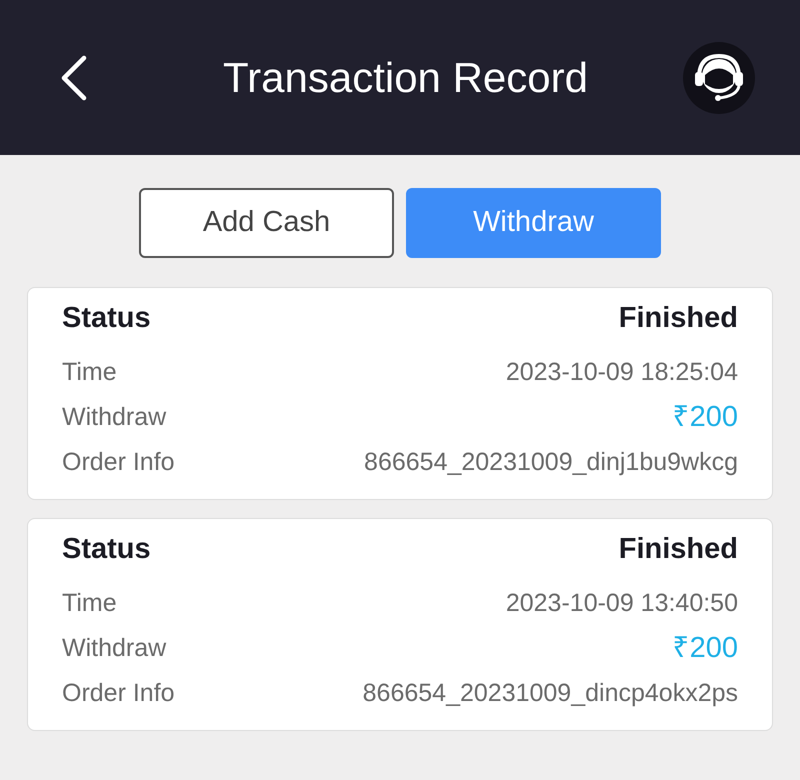 This screenshot has height=780, width=800. Describe the element at coordinates (550, 693) in the screenshot. I see `field-value: 866654_20231009_dincp4okx2ps` at that location.